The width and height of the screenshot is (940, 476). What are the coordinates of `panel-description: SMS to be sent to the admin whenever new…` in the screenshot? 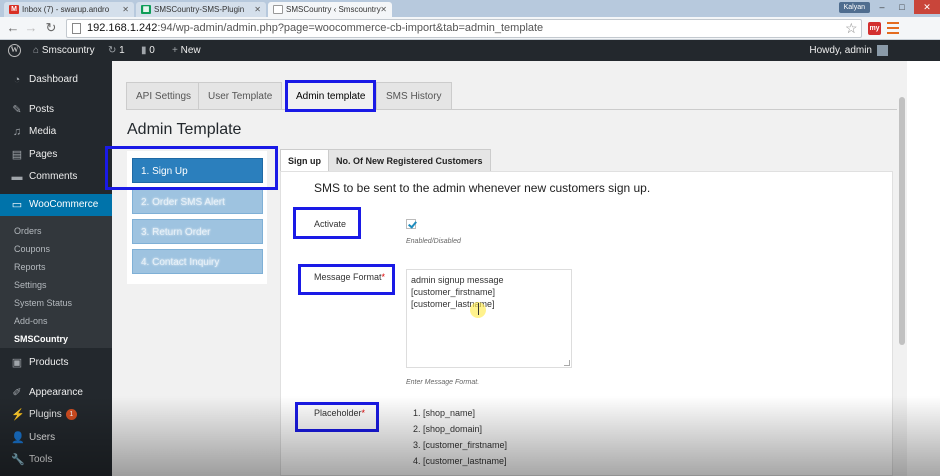 It's located at (482, 188).